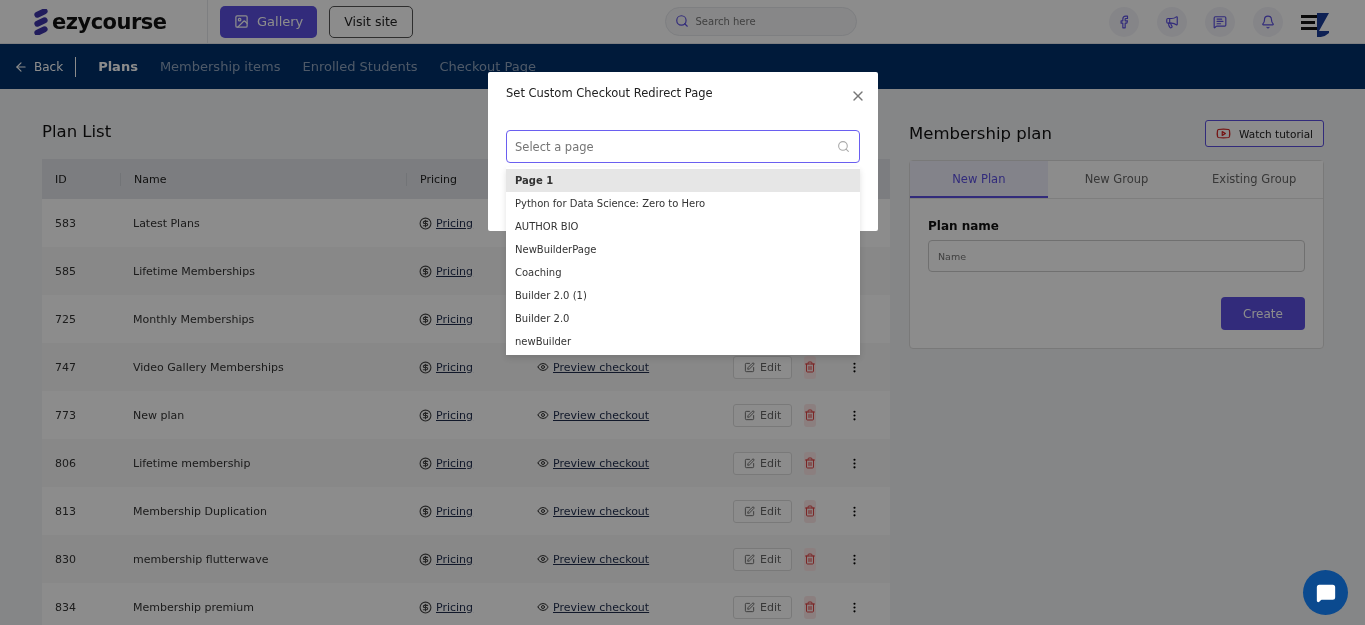 The width and height of the screenshot is (1365, 625). What do you see at coordinates (65, 511) in the screenshot?
I see `table-cell-text: 813` at bounding box center [65, 511].